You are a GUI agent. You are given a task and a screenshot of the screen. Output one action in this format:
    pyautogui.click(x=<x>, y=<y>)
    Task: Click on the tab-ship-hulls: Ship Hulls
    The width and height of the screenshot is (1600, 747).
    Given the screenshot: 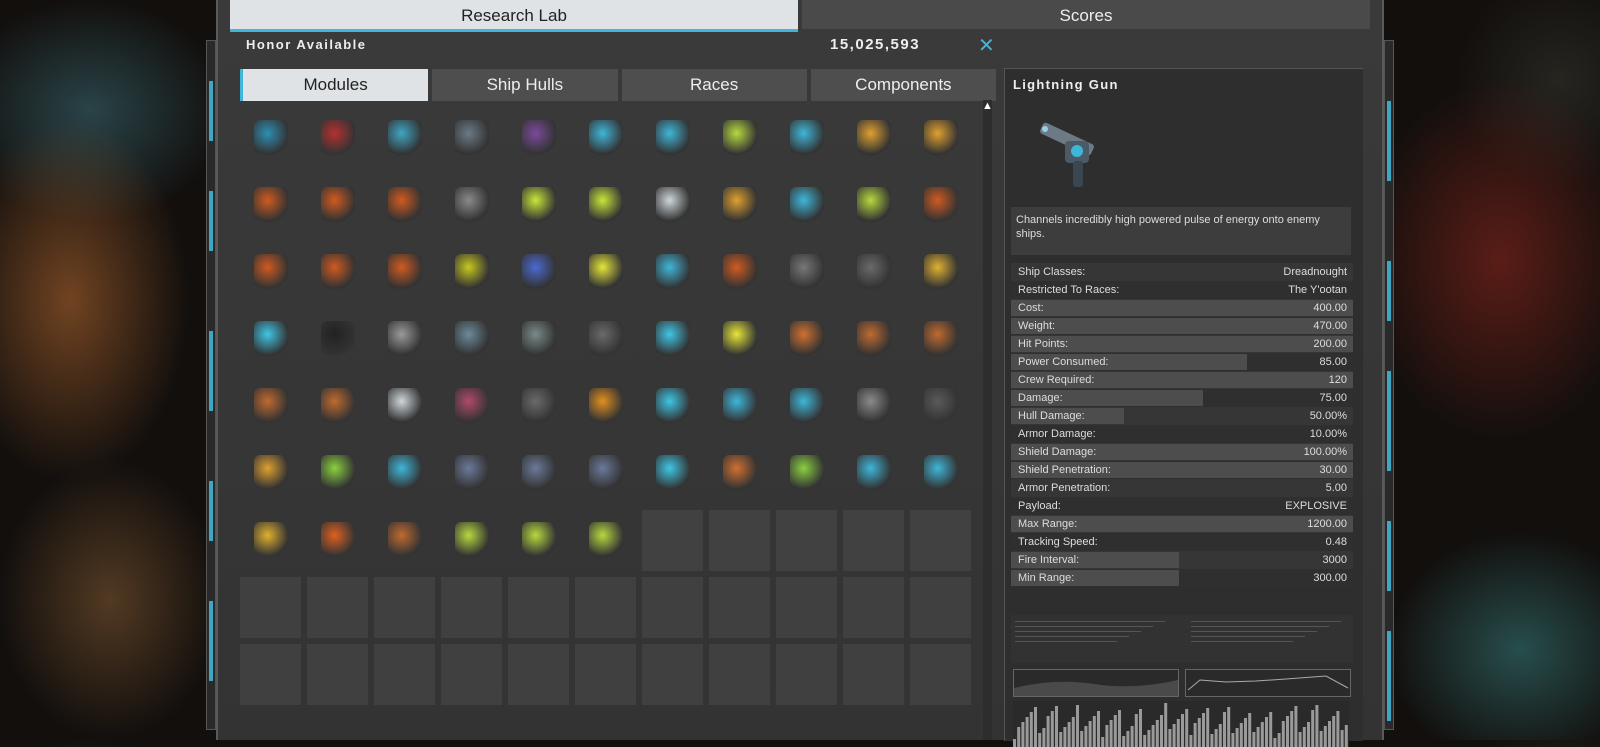 What is the action you would take?
    pyautogui.click(x=525, y=85)
    